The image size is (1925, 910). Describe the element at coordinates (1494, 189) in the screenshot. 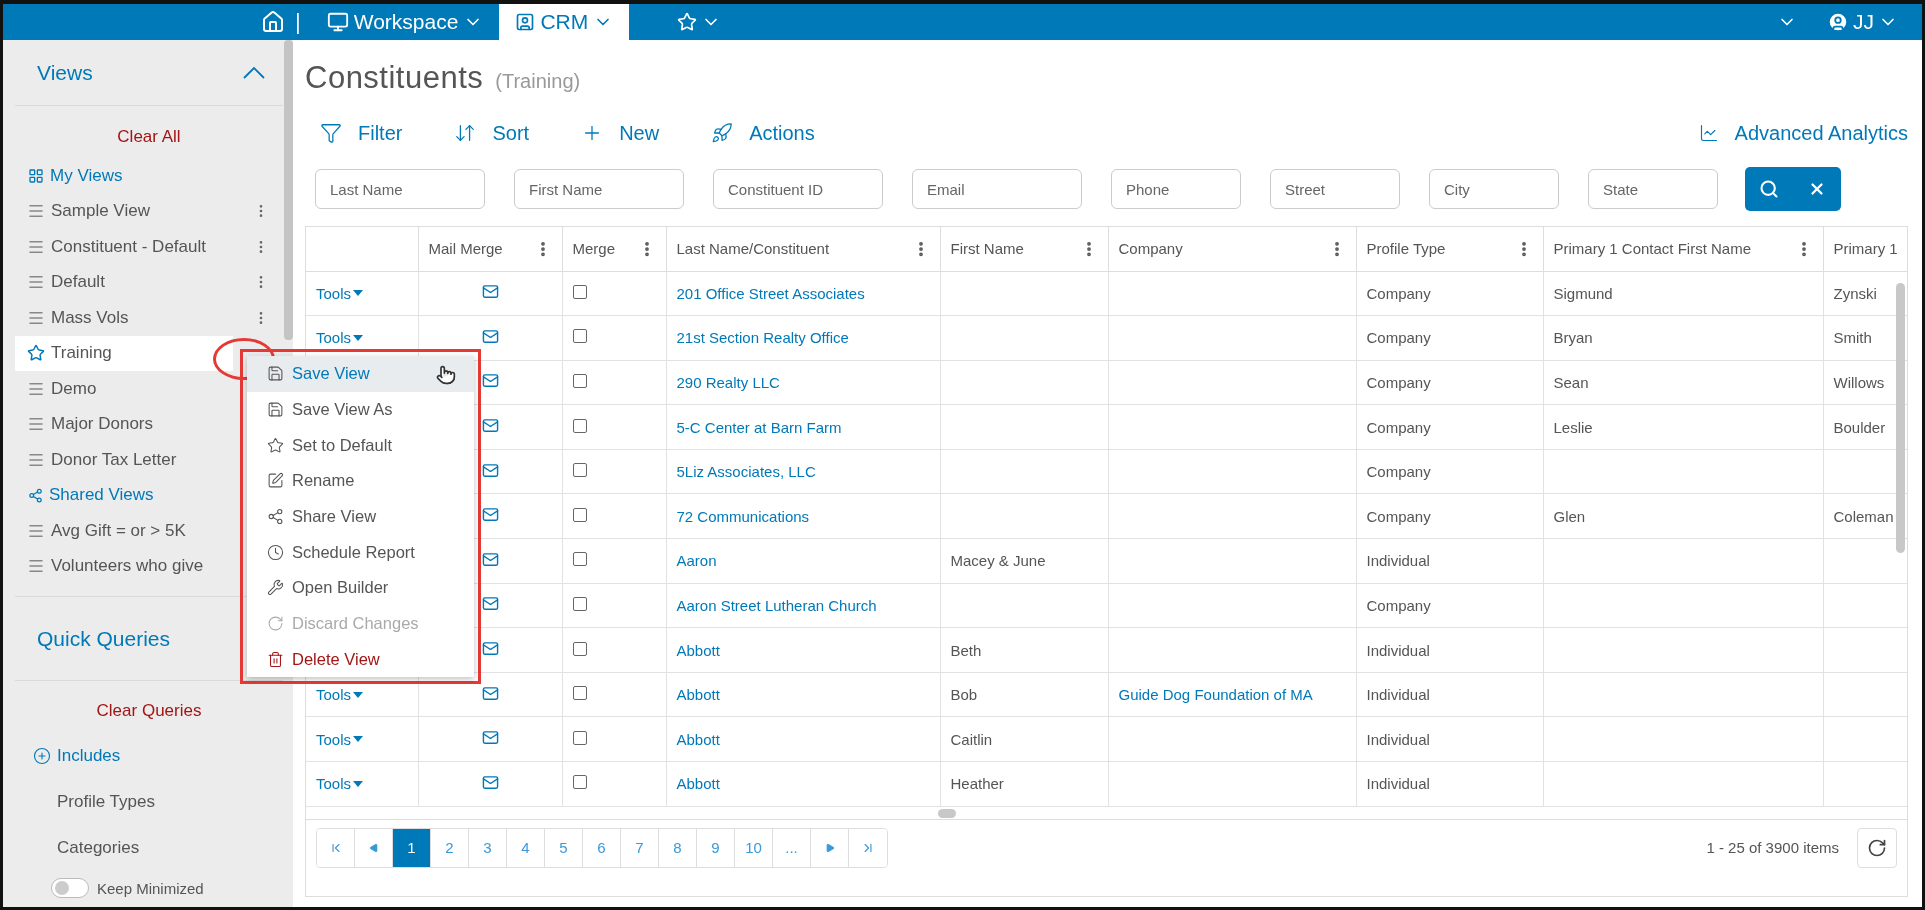

I see `filter-field: City` at that location.